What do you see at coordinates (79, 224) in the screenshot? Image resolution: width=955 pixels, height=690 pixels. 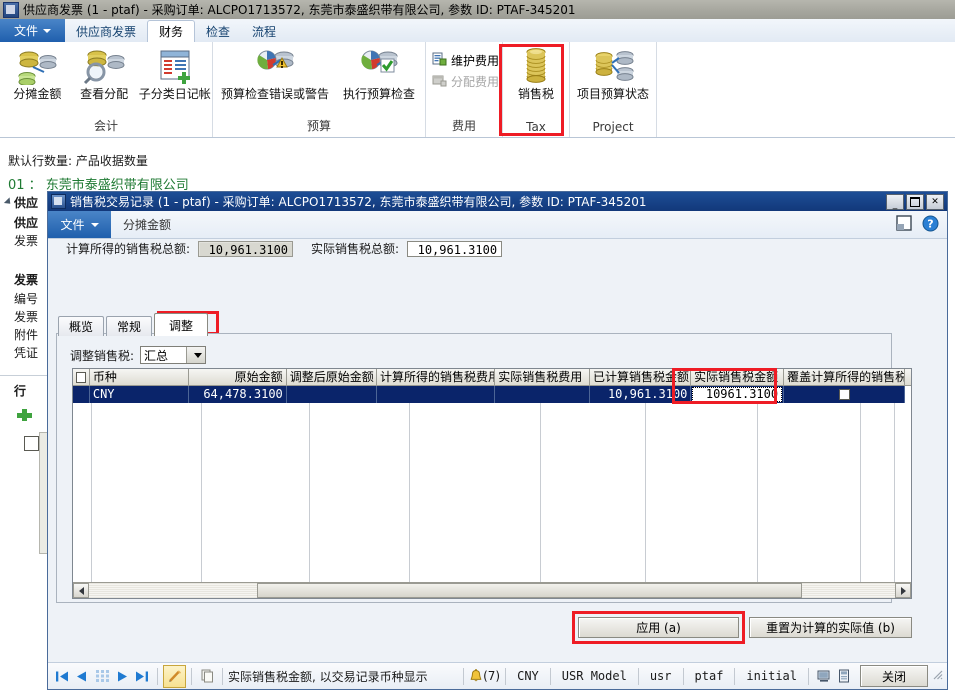 I see `dialog-file-button: 文件` at bounding box center [79, 224].